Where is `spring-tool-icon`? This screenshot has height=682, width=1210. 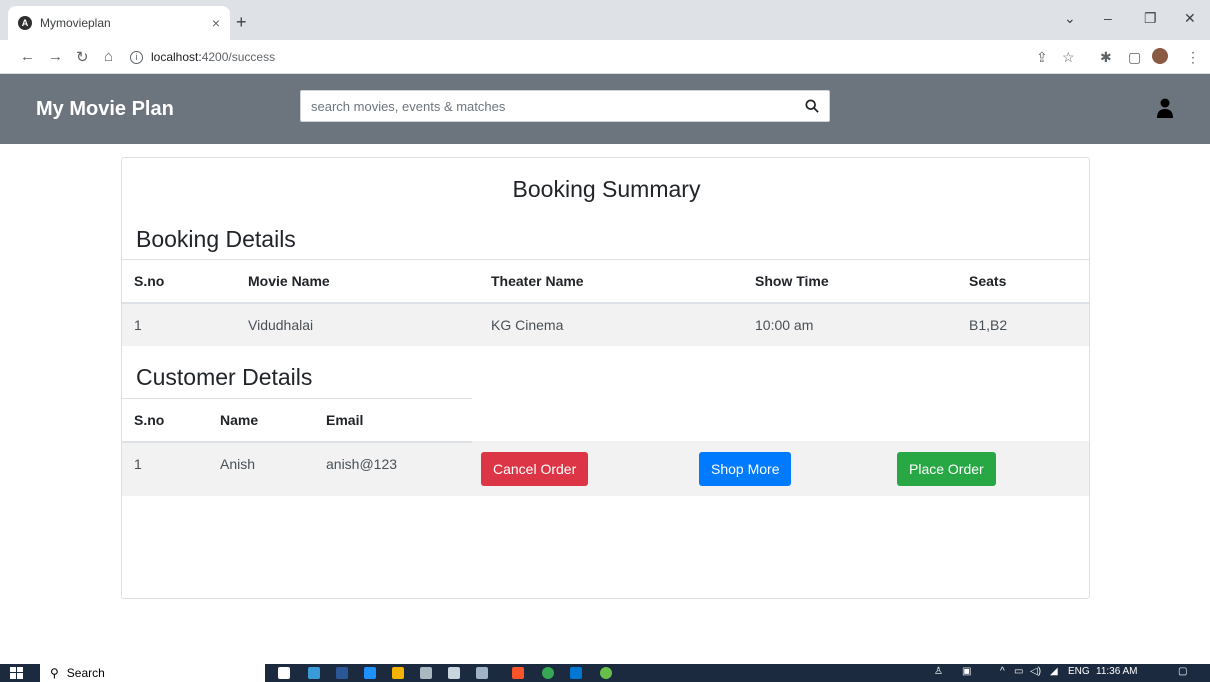
spring-tool-icon is located at coordinates (606, 673).